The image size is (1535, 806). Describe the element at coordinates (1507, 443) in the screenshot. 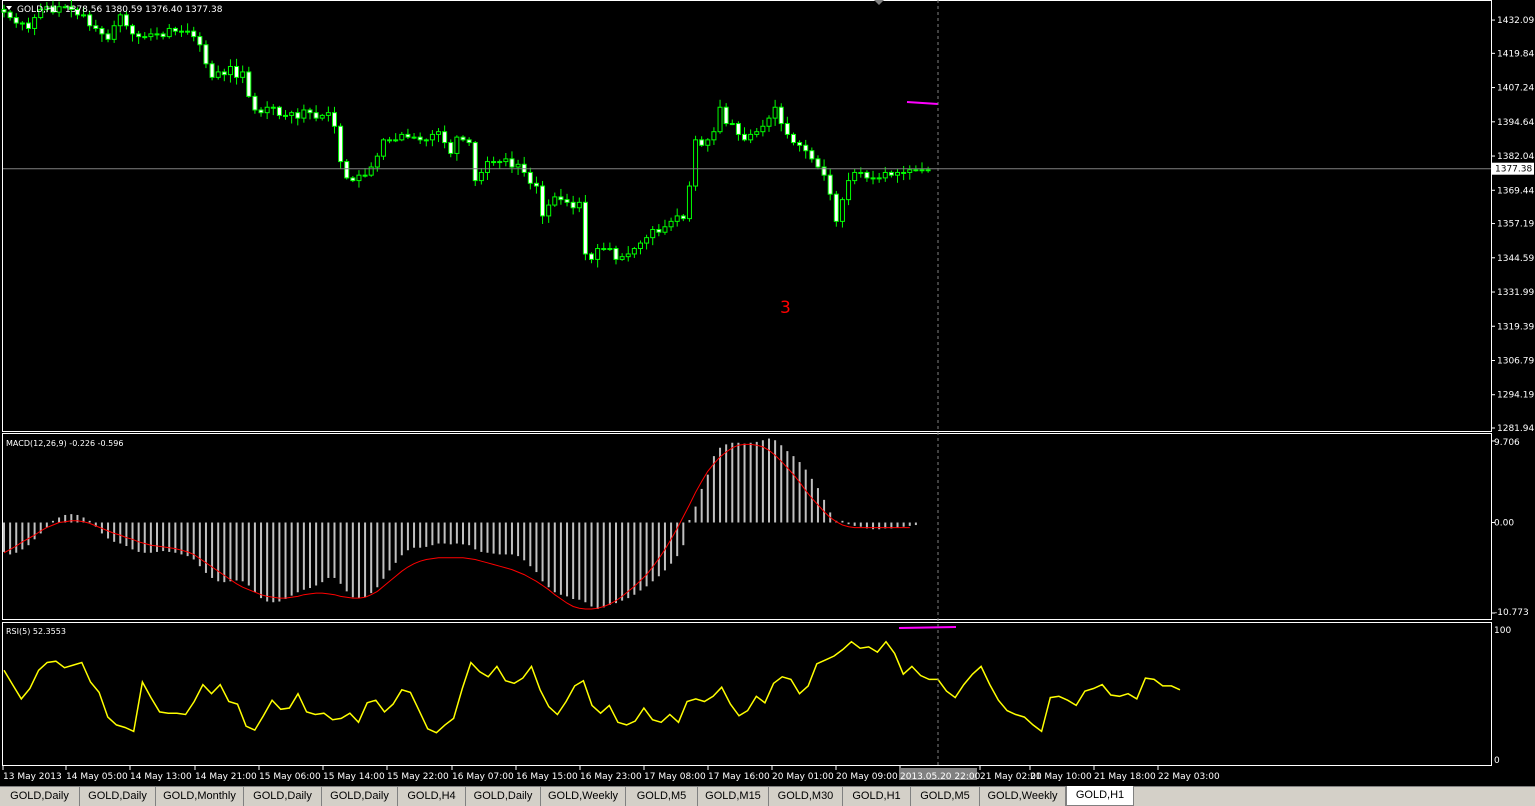

I see `macd-tick-label: 9.706` at that location.